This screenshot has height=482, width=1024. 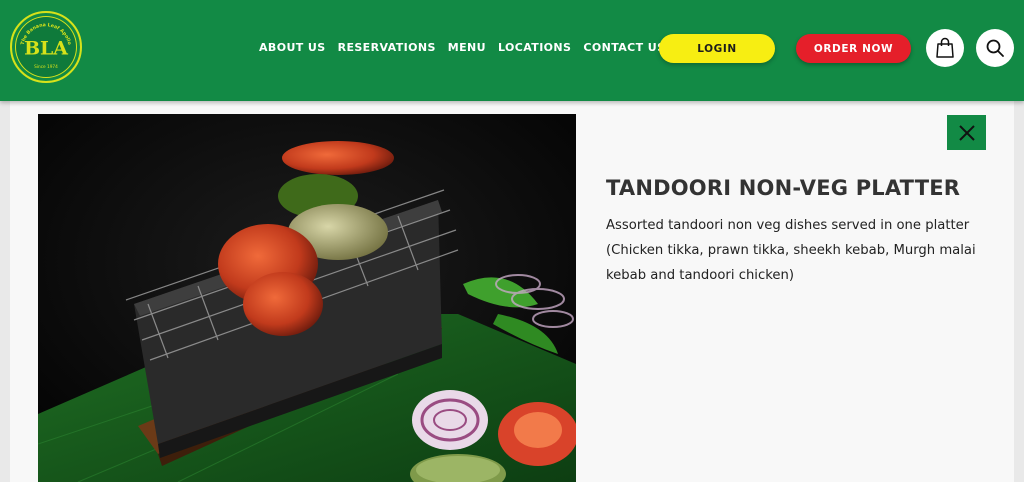 I want to click on search-button, so click(x=995, y=48).